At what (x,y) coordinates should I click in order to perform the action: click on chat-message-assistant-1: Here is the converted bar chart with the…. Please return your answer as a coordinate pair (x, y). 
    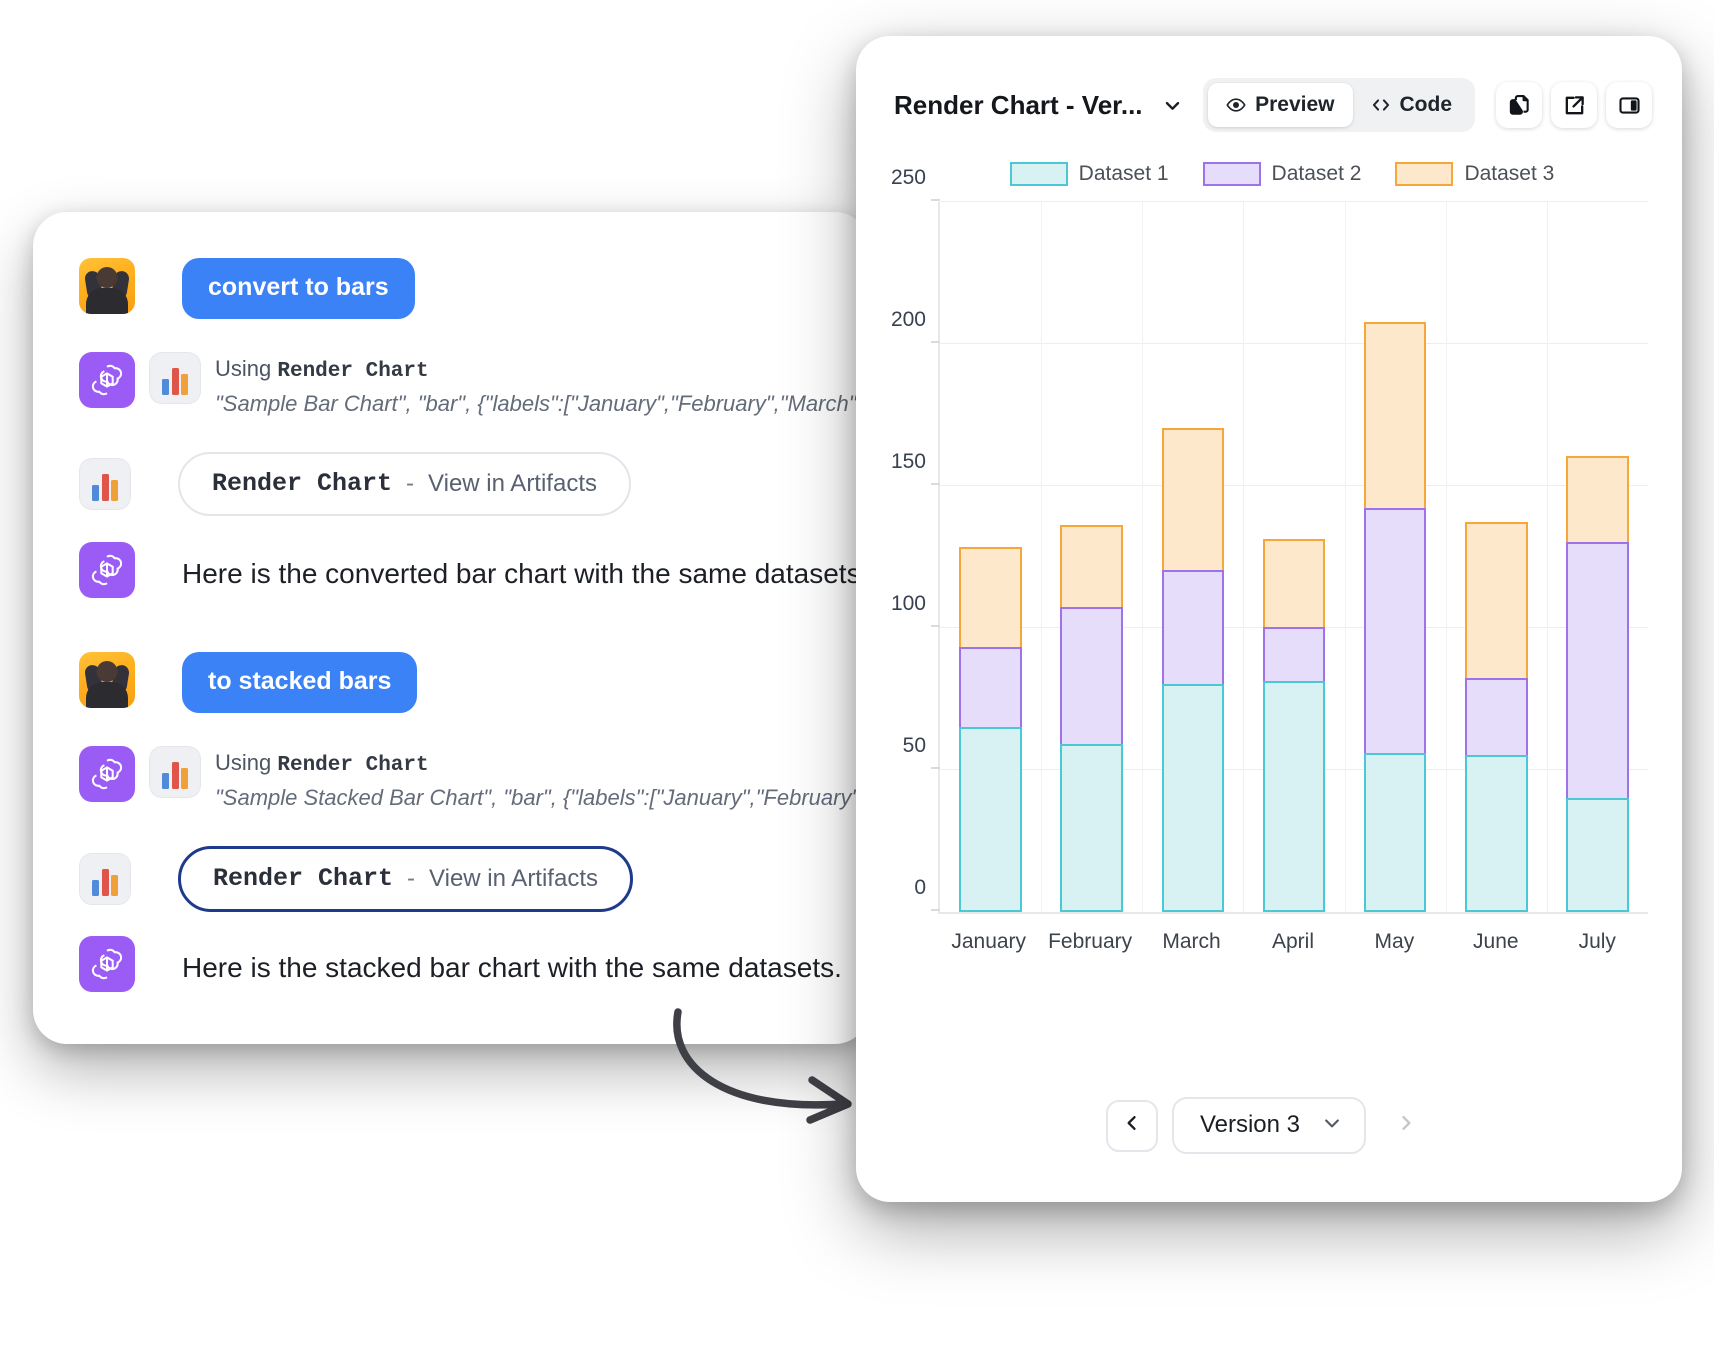
    Looking at the image, I should click on (473, 570).